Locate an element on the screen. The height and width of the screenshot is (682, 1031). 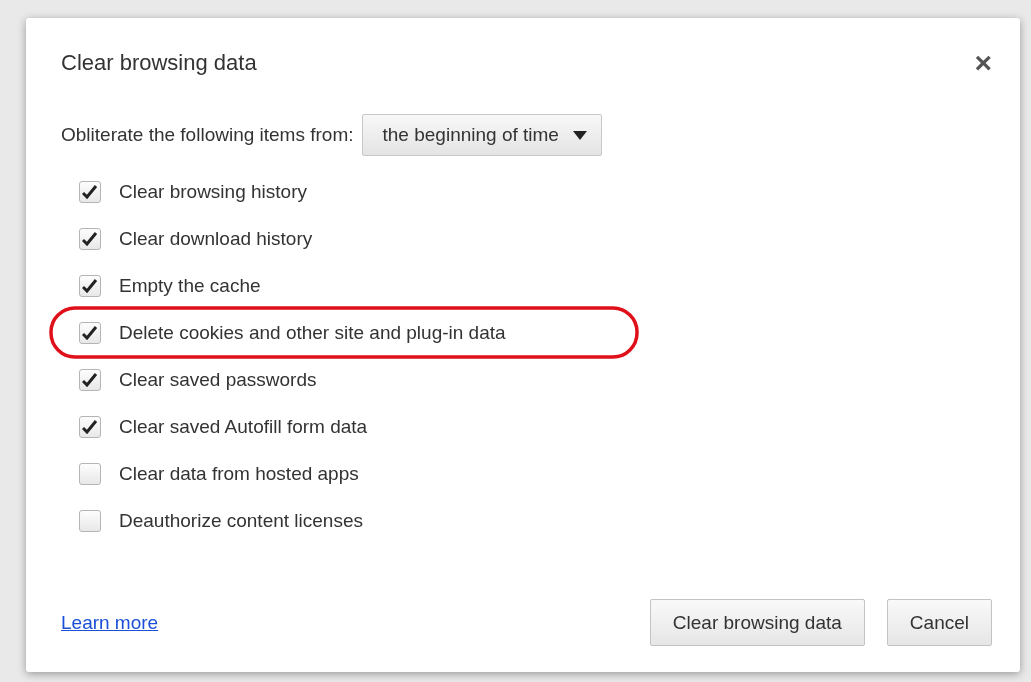
checkbox-label: Clear browsing history is located at coordinates (213, 191).